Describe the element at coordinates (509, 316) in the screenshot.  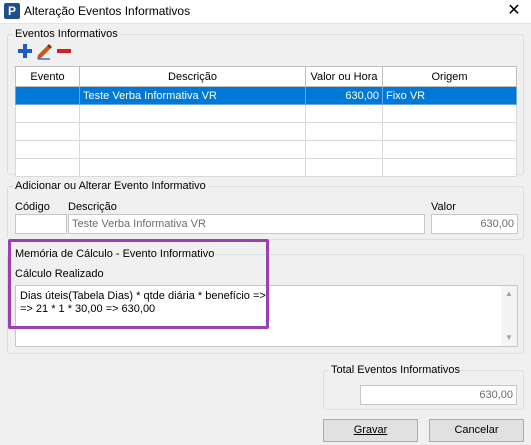
I see `memo-scrollbar: ▲ ▼` at that location.